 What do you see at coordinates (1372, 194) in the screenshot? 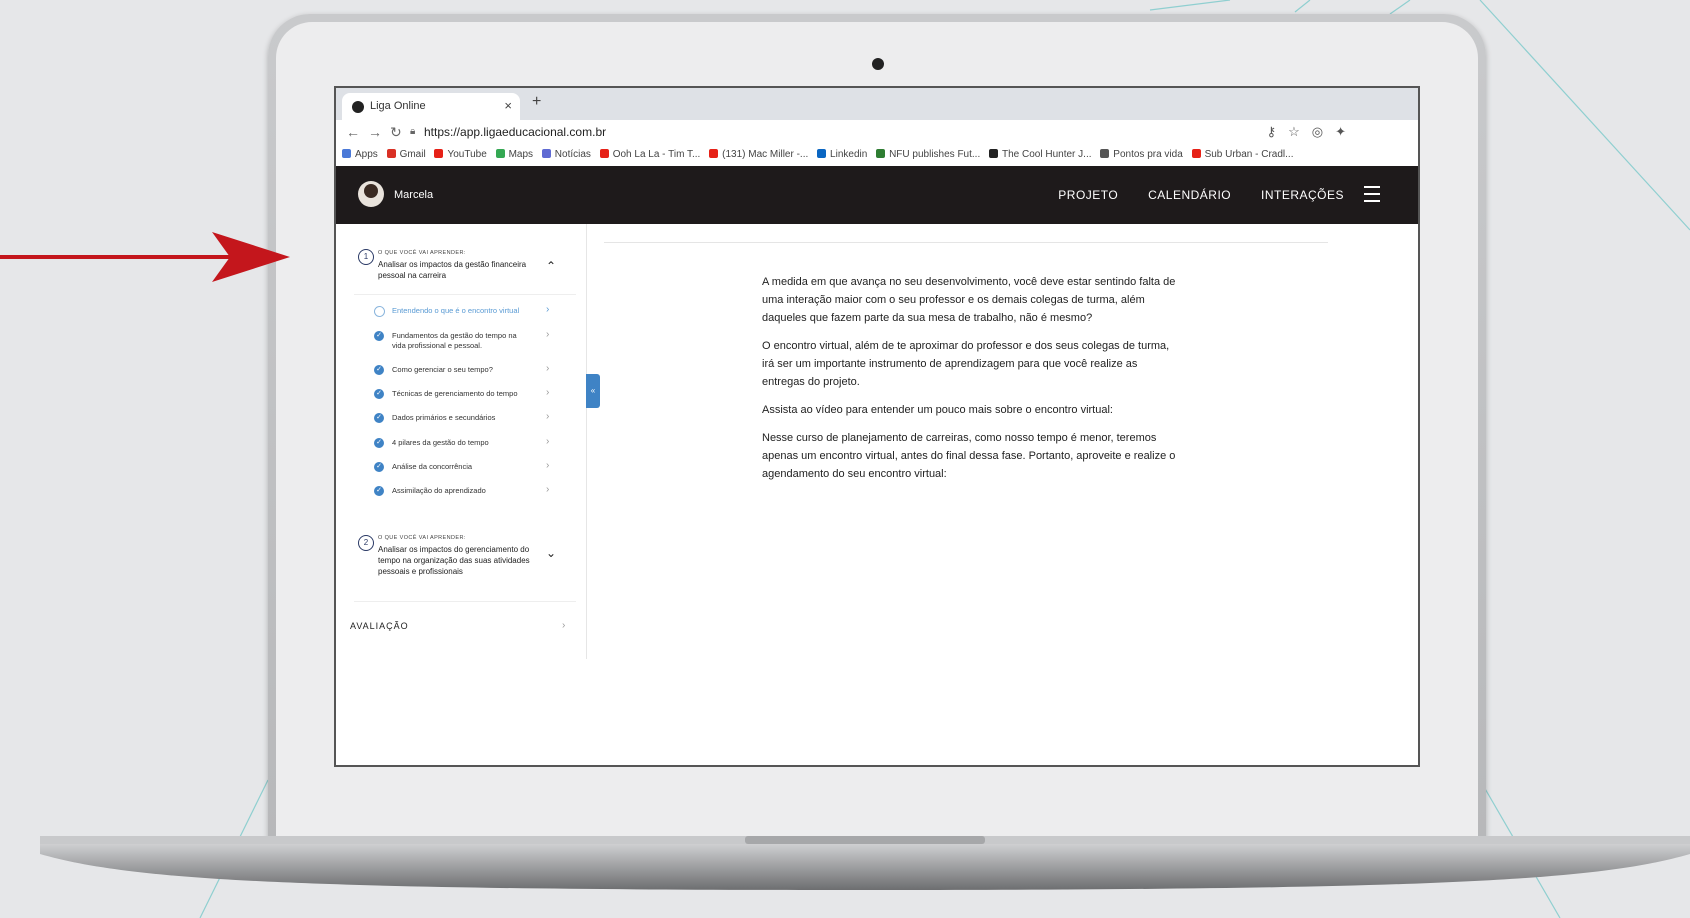
I see `menu-icon` at bounding box center [1372, 194].